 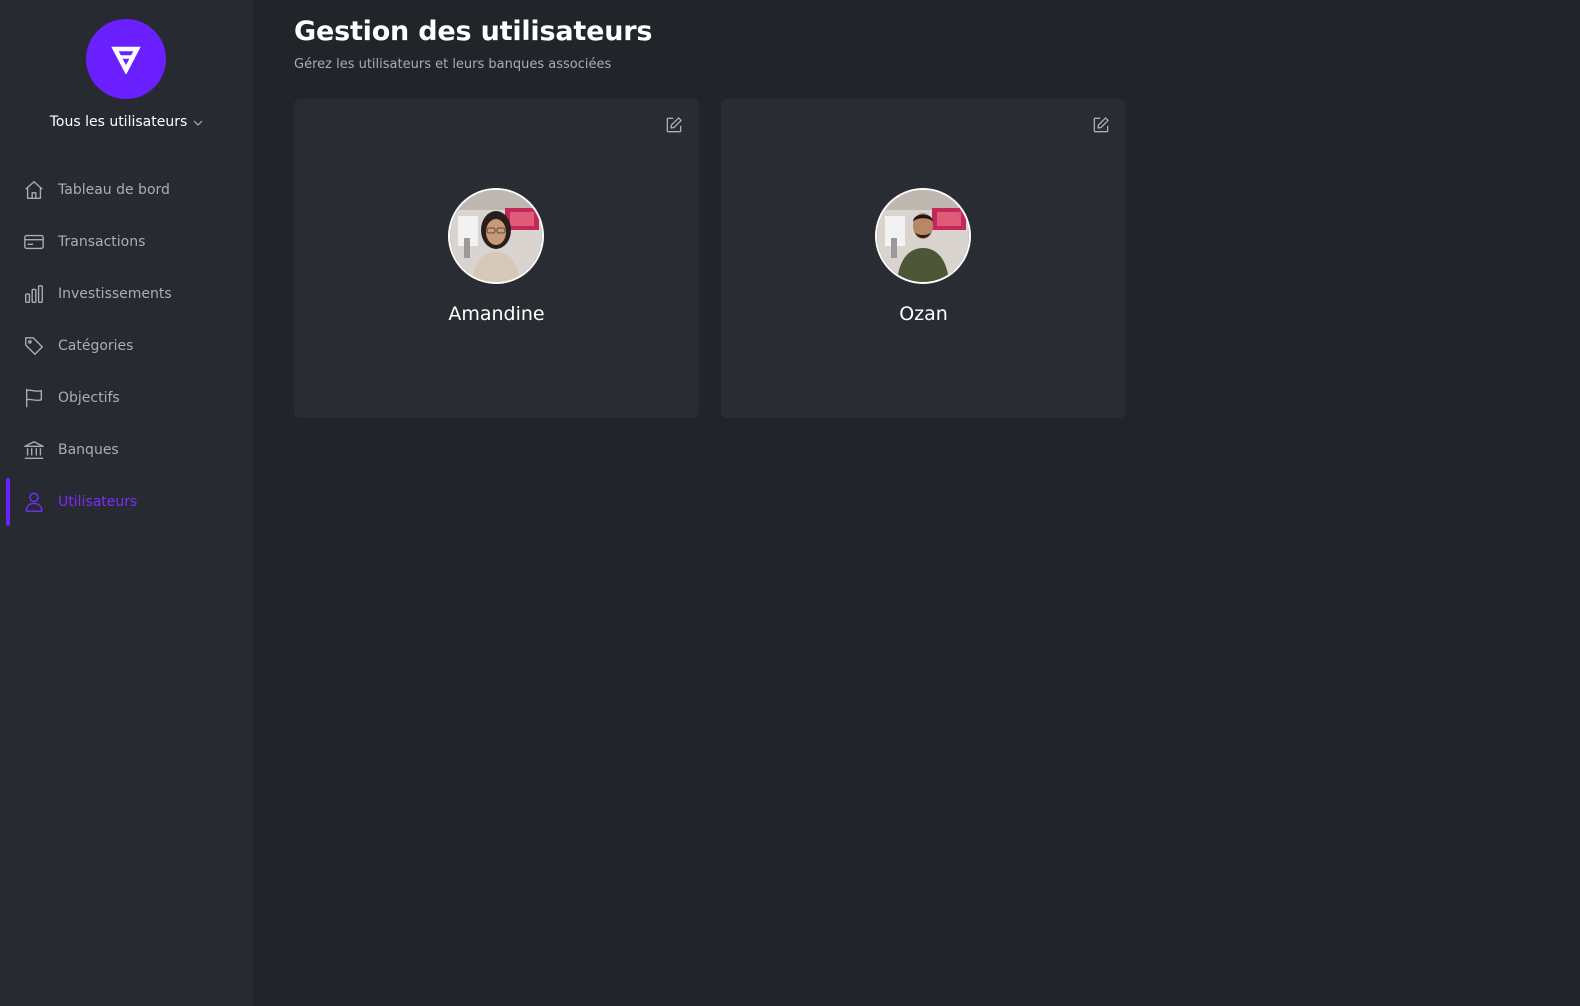 What do you see at coordinates (88, 450) in the screenshot?
I see `sidebar-item-label: Banques` at bounding box center [88, 450].